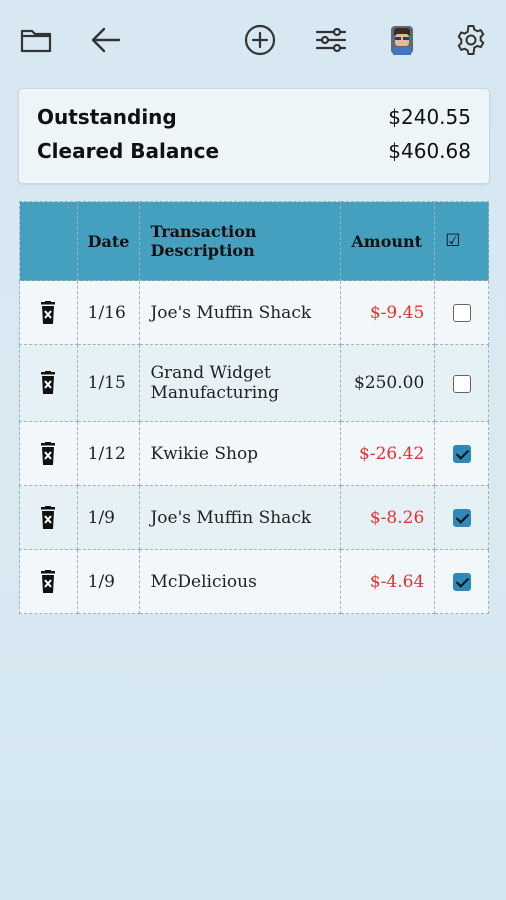 The width and height of the screenshot is (506, 900). Describe the element at coordinates (429, 117) in the screenshot. I see `outstanding-value: $240.55` at that location.